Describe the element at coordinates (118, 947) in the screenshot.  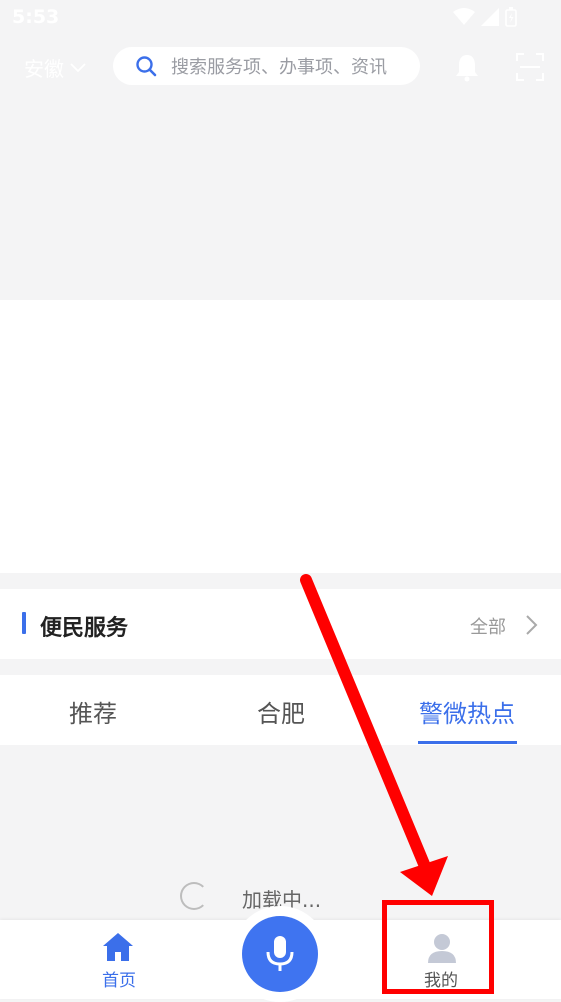
I see `home-icon` at that location.